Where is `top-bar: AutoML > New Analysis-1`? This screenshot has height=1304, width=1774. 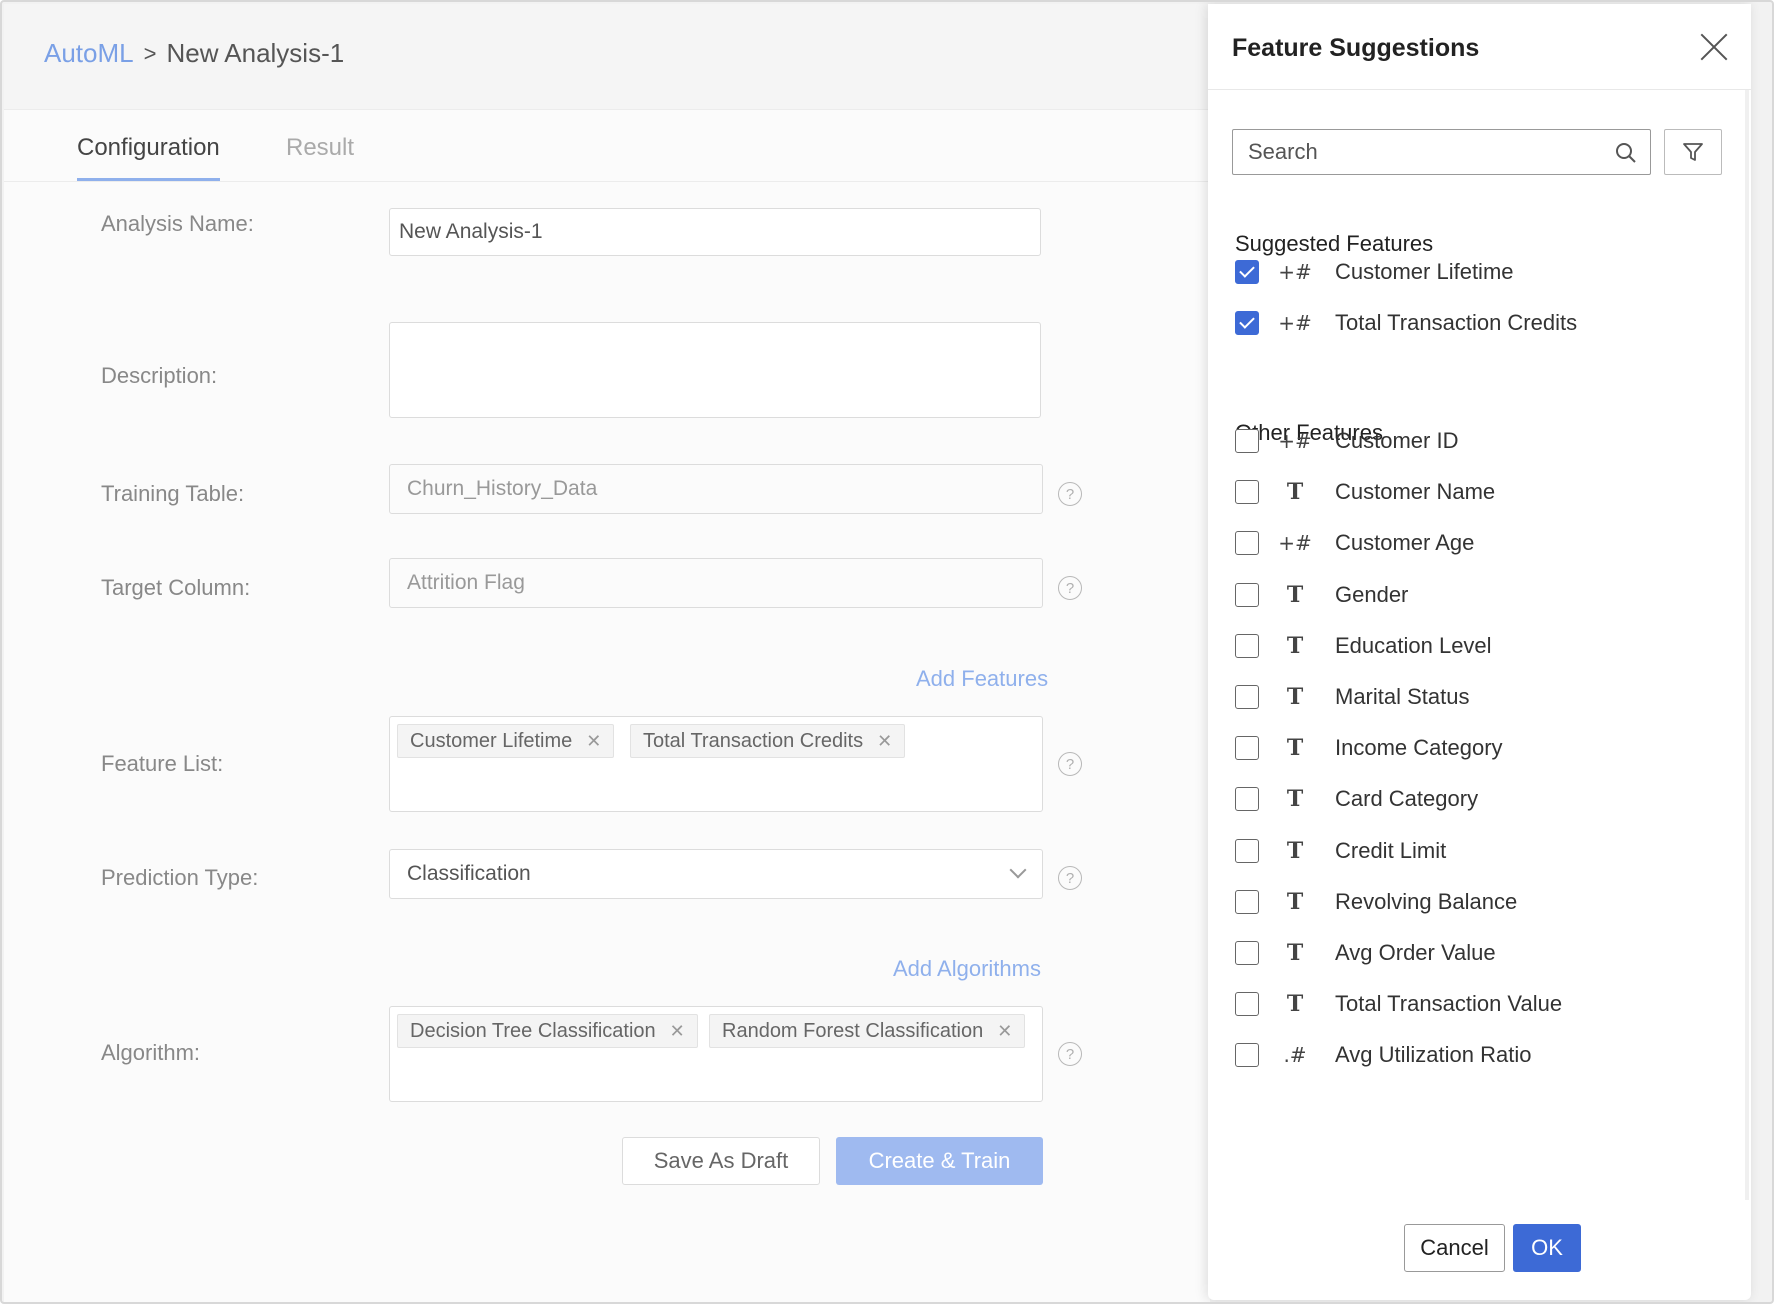
top-bar: AutoML > New Analysis-1 is located at coordinates (607, 57).